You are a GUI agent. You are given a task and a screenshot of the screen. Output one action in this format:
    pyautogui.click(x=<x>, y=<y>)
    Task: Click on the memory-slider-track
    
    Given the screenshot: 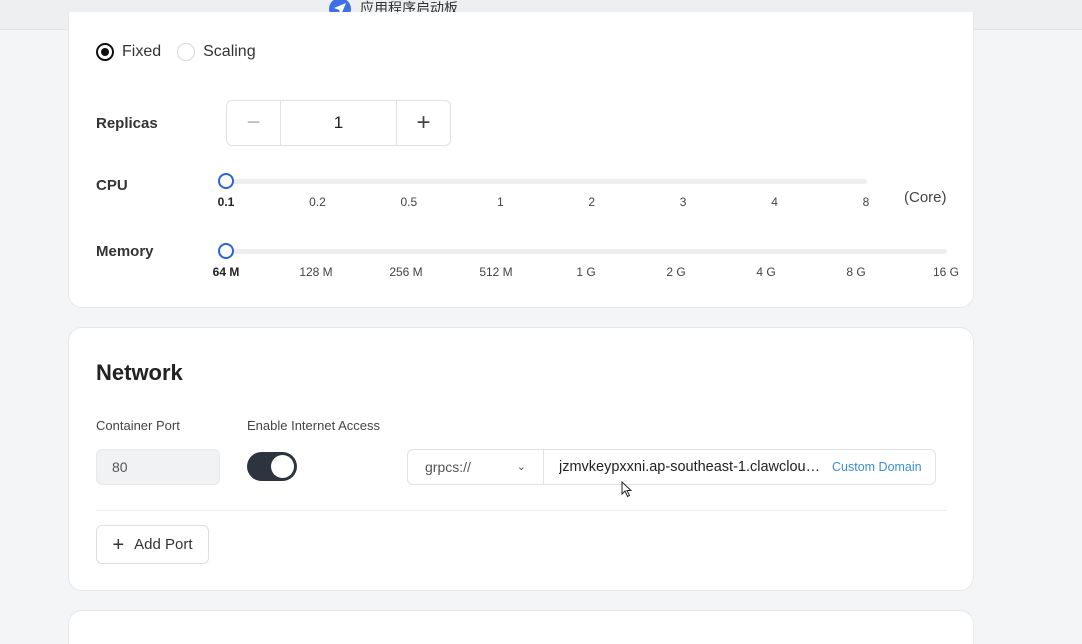 What is the action you would take?
    pyautogui.click(x=584, y=251)
    